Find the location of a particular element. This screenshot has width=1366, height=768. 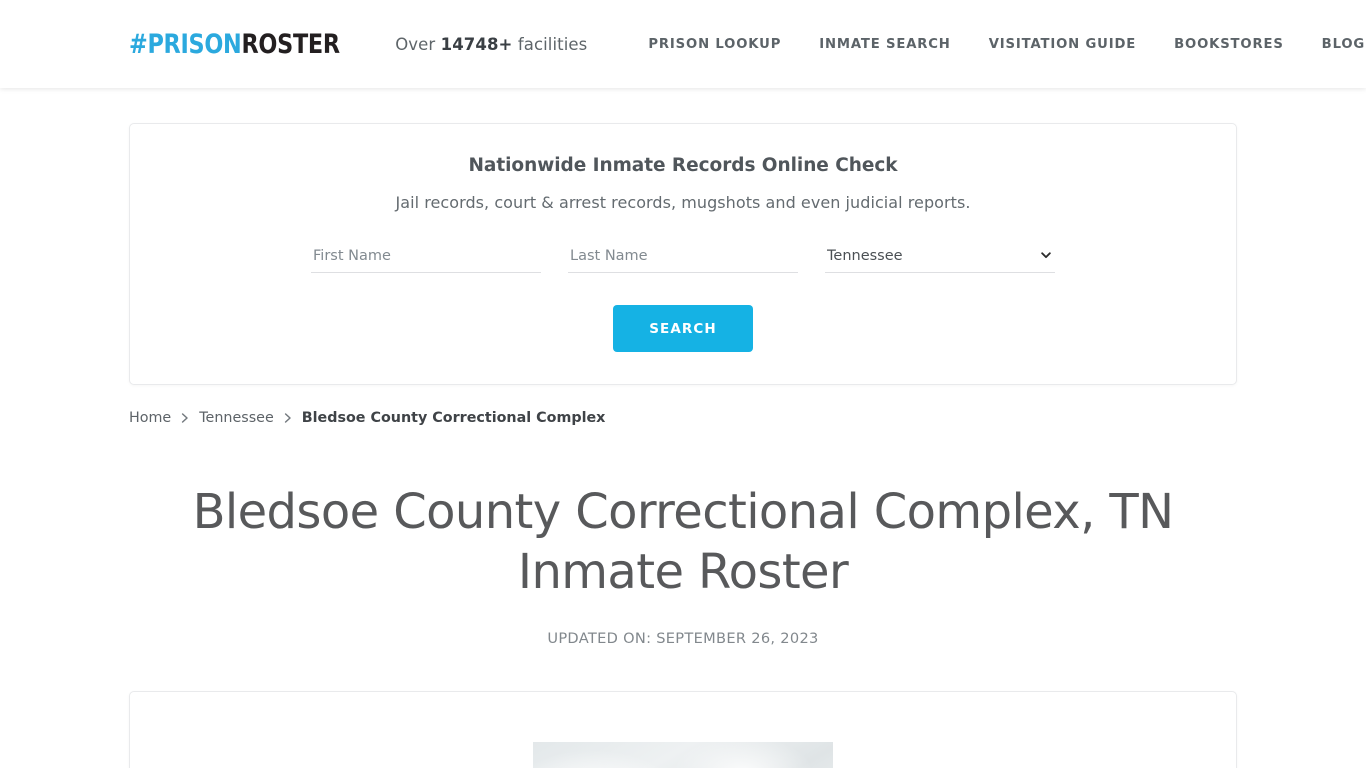

first-name-field-wrap is located at coordinates (426, 259).